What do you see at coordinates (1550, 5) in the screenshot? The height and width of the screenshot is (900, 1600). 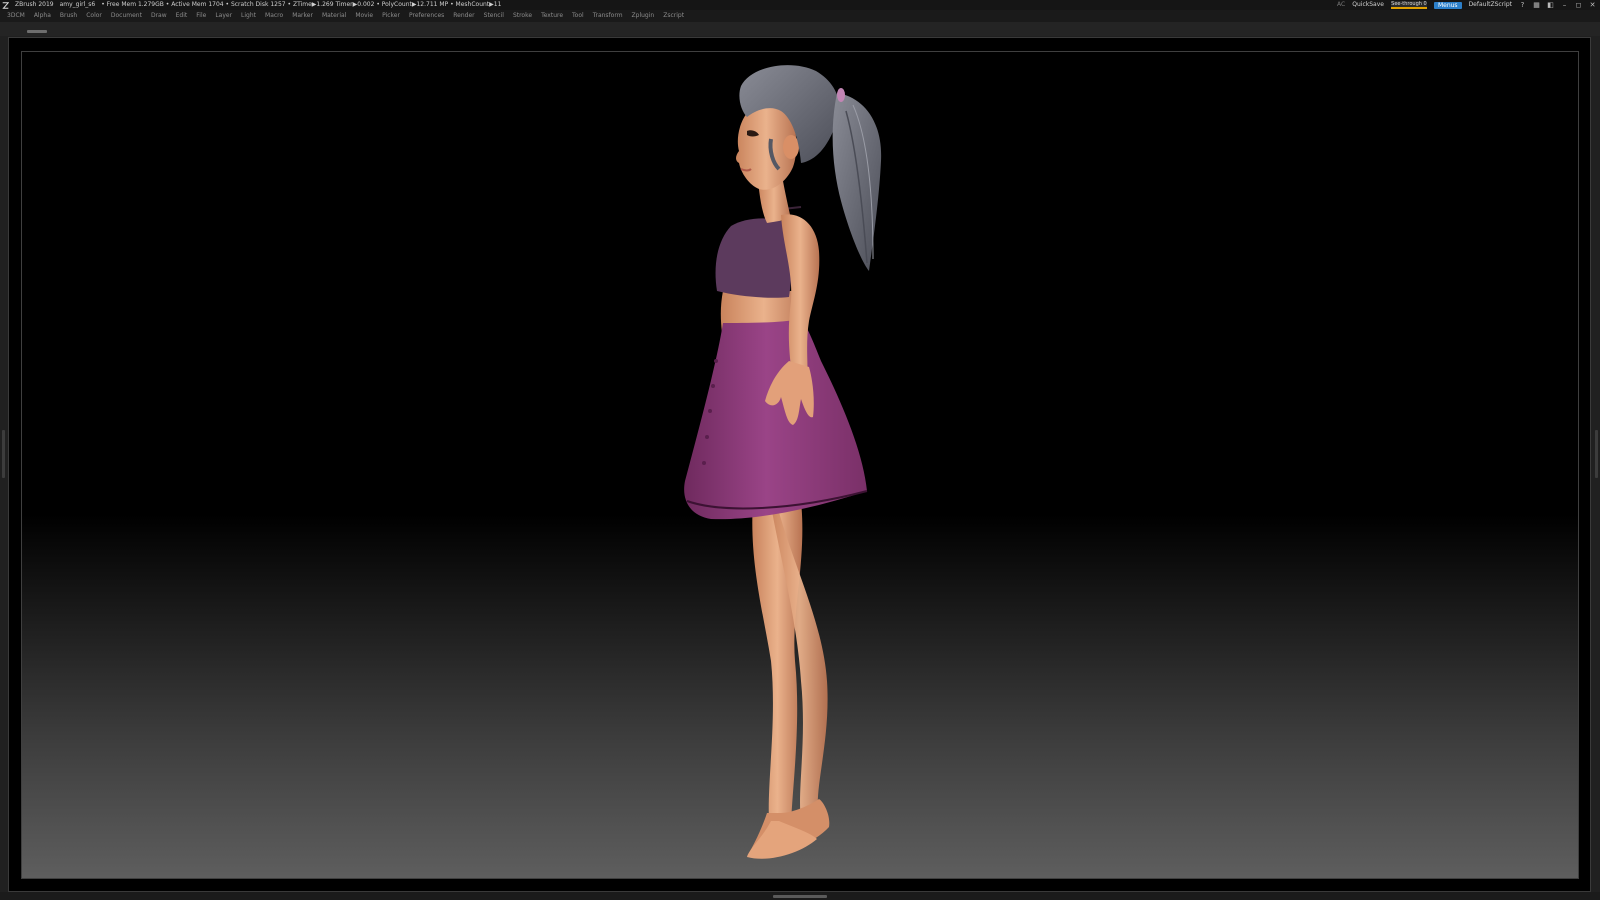 I see `lock-icon: ◧` at bounding box center [1550, 5].